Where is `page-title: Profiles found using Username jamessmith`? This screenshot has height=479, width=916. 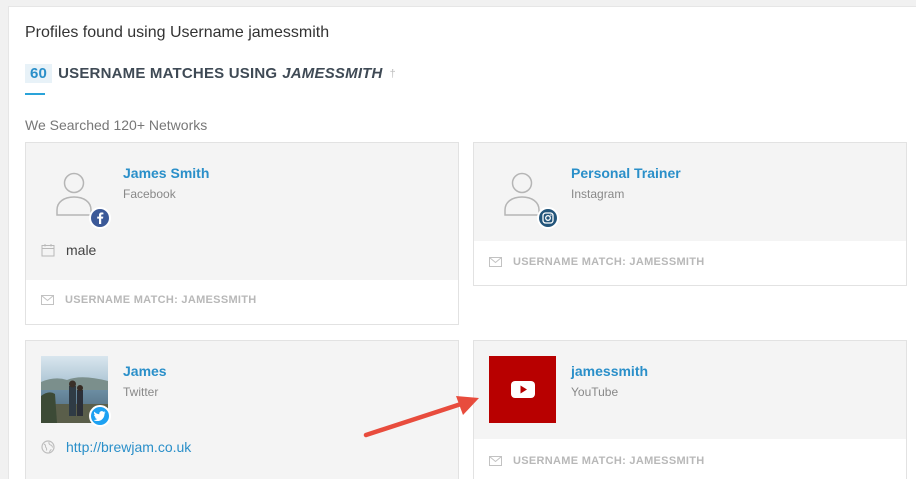
page-title: Profiles found using Username jamessmith is located at coordinates (177, 32).